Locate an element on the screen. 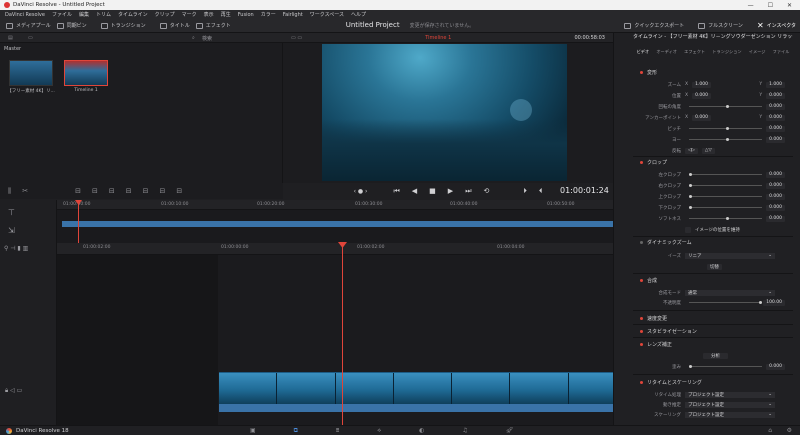 The height and width of the screenshot is (435, 800). transitions-button: トランジション is located at coordinates (123, 25).